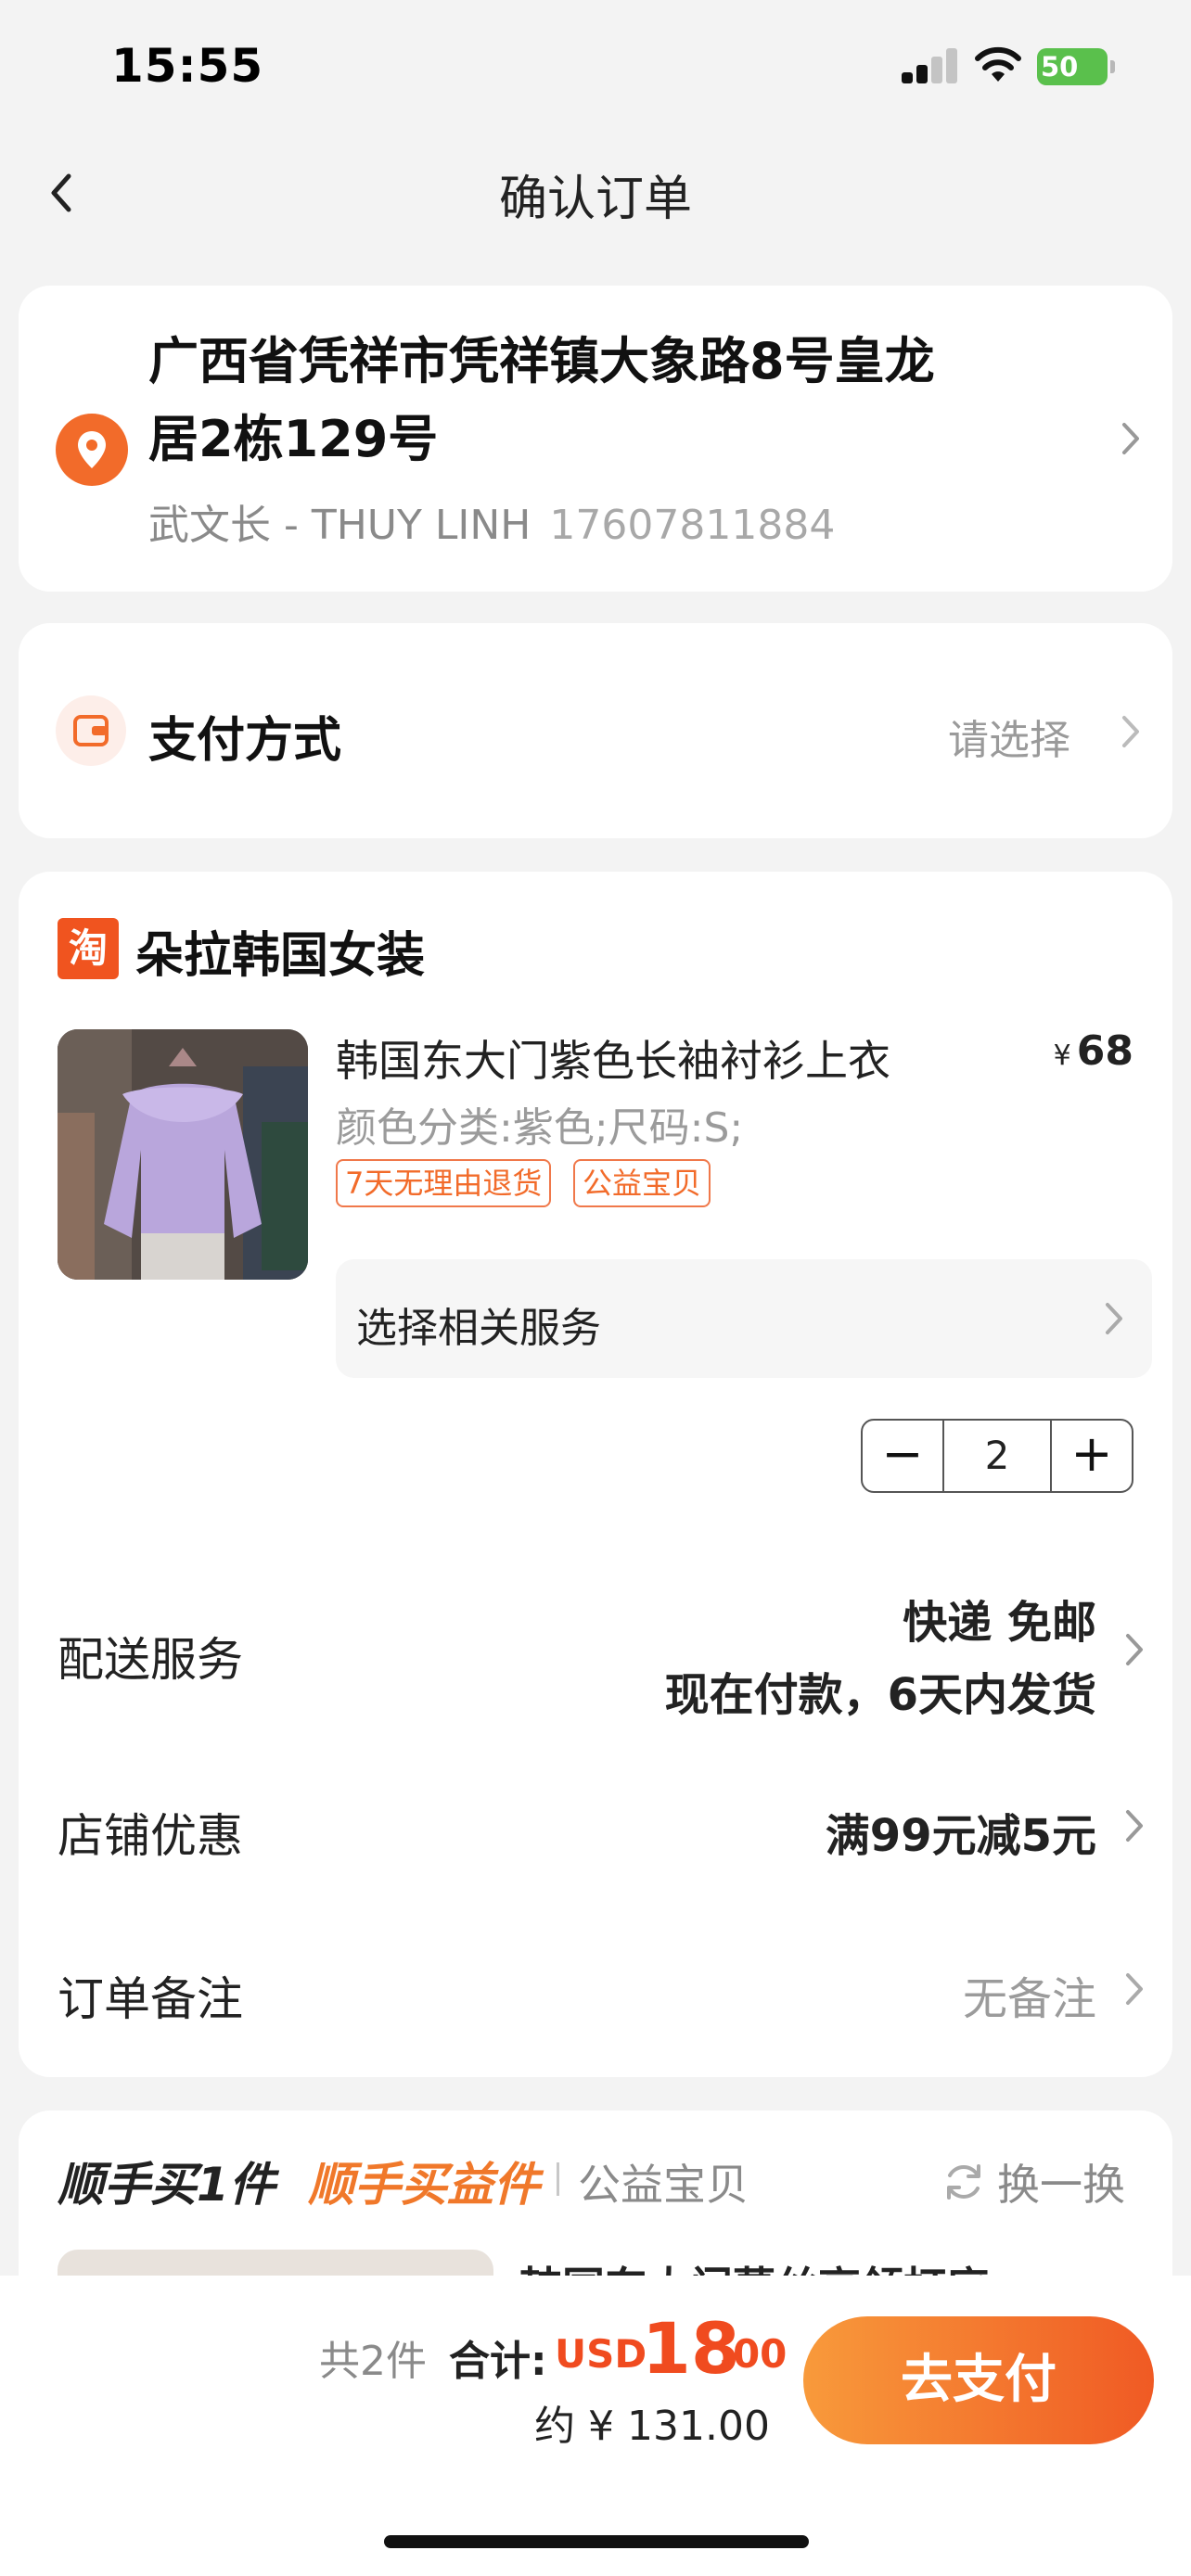  I want to click on wallet-icon, so click(91, 730).